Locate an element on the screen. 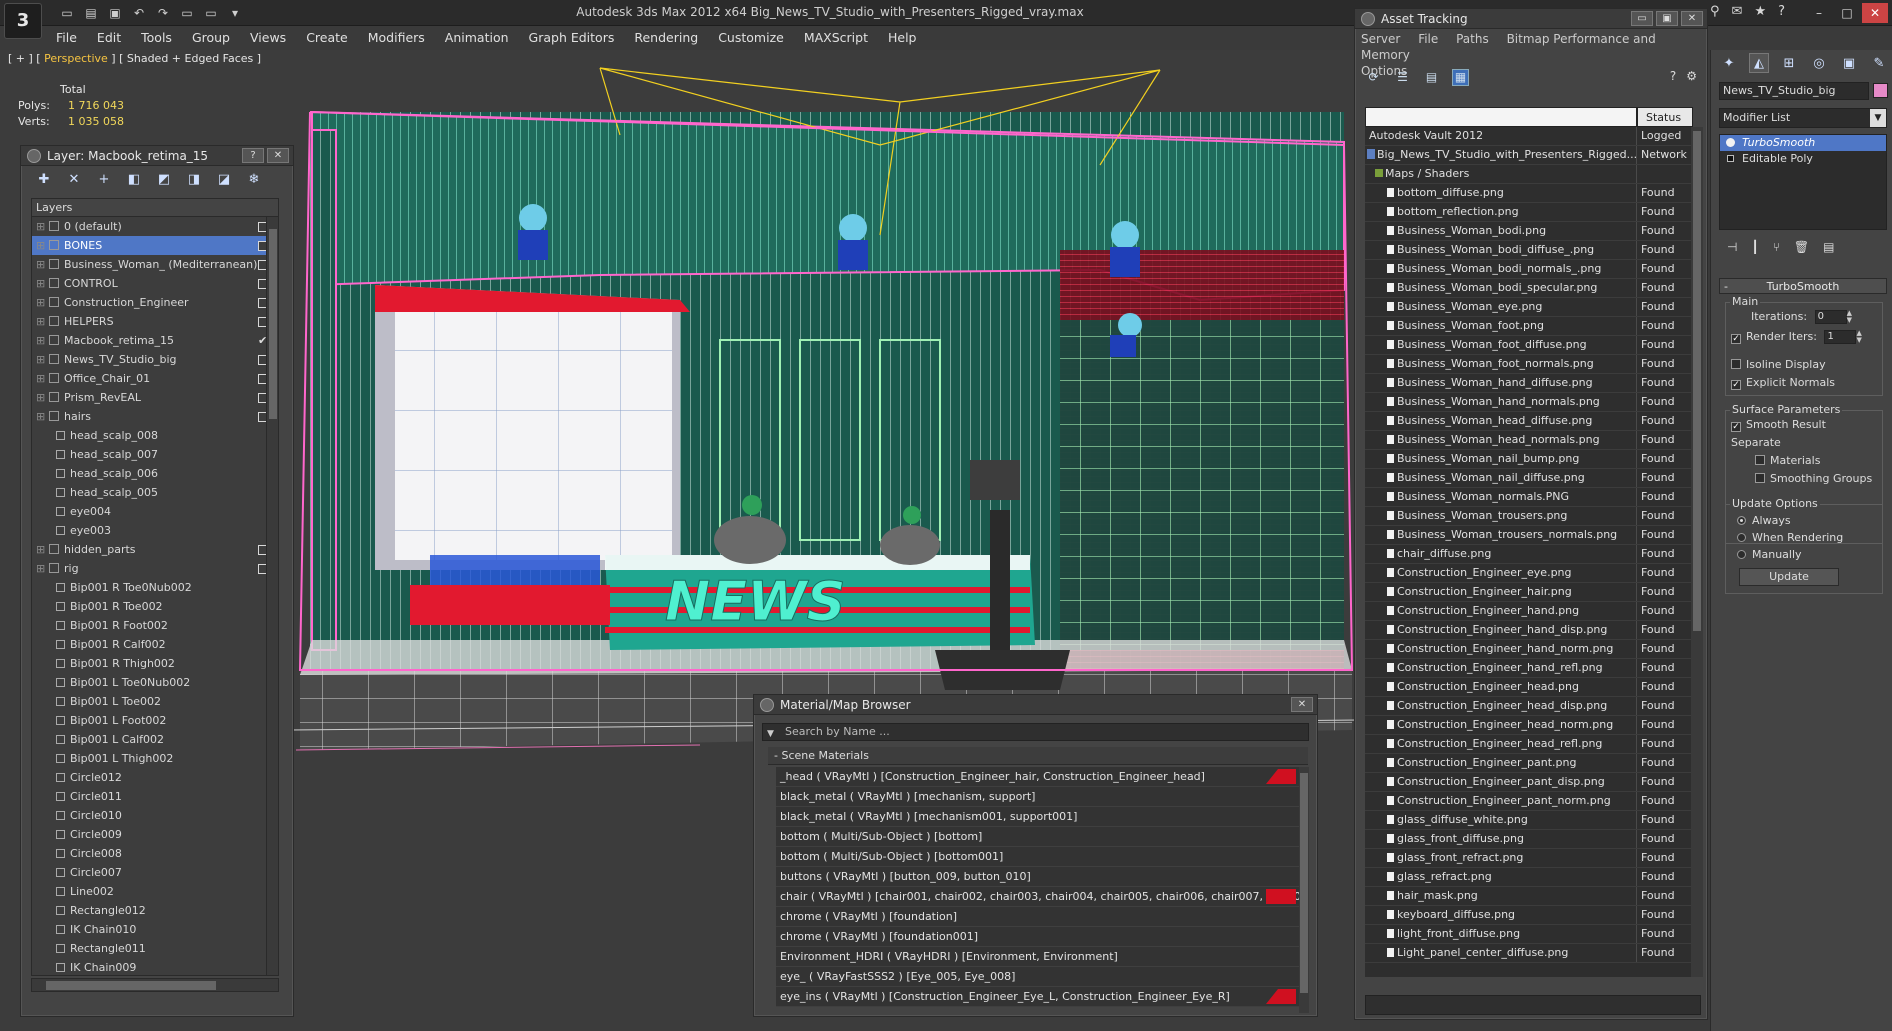 Image resolution: width=1892 pixels, height=1031 pixels. asset-row: Construction_Engineer_hand_refl.png Found is located at coordinates (1529, 668).